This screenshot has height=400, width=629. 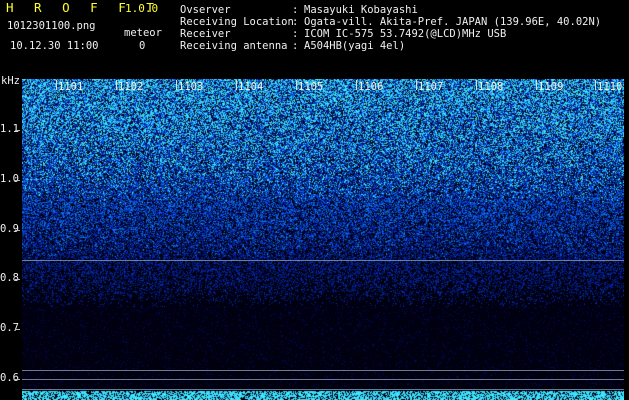 What do you see at coordinates (131, 87) in the screenshot?
I see `time-tick-label: 1102` at bounding box center [131, 87].